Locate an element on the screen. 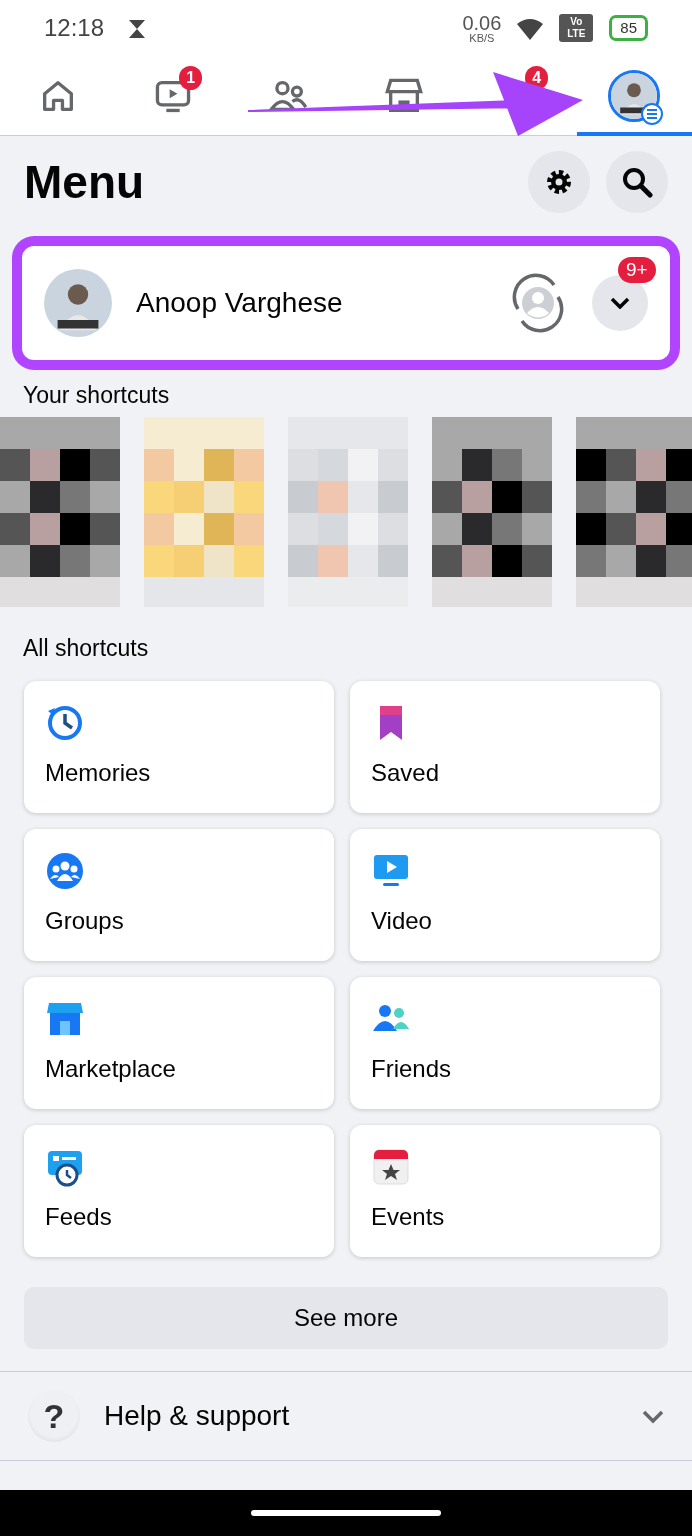 Image resolution: width=692 pixels, height=1536 pixels. shortcut-card: Friends is located at coordinates (505, 1043).